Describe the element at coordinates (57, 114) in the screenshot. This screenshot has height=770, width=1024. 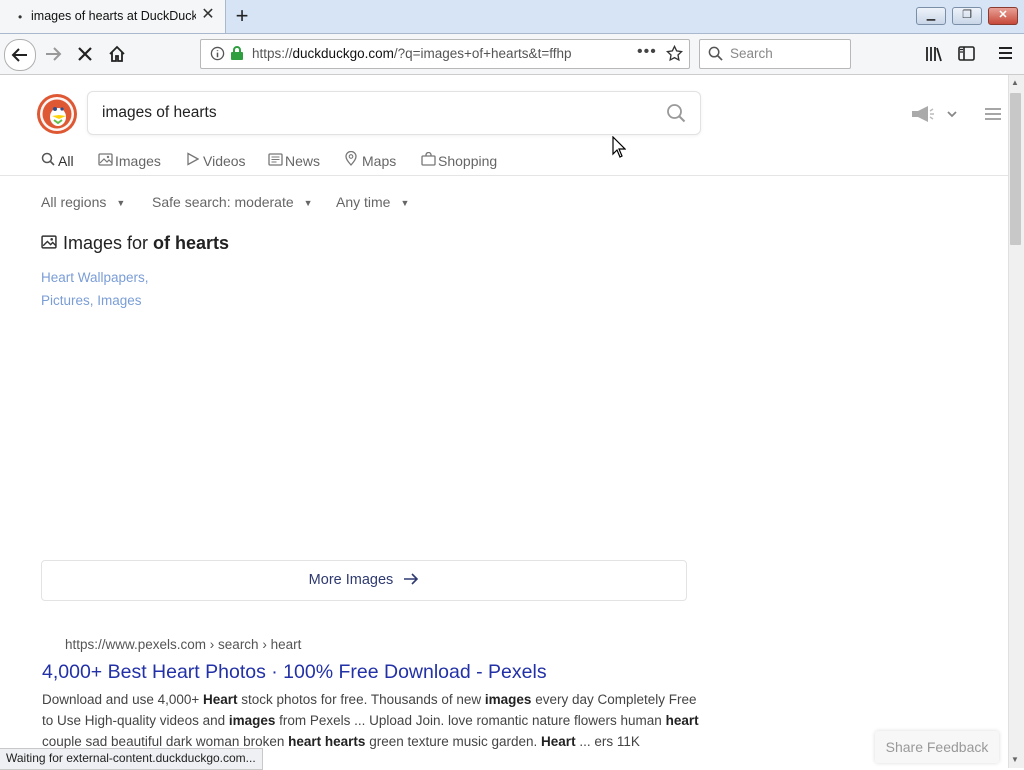
I see `duckduckgo-logo` at that location.